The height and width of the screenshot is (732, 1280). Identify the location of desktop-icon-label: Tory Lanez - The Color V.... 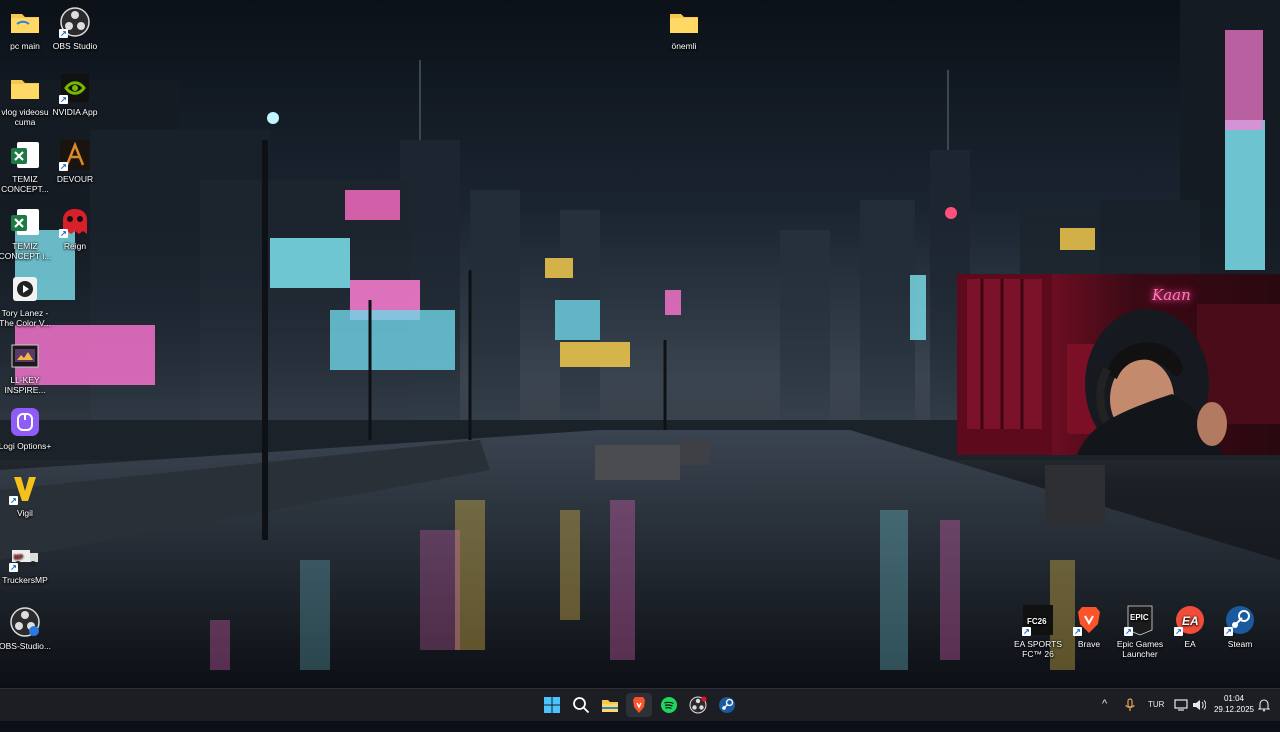
(25, 318).